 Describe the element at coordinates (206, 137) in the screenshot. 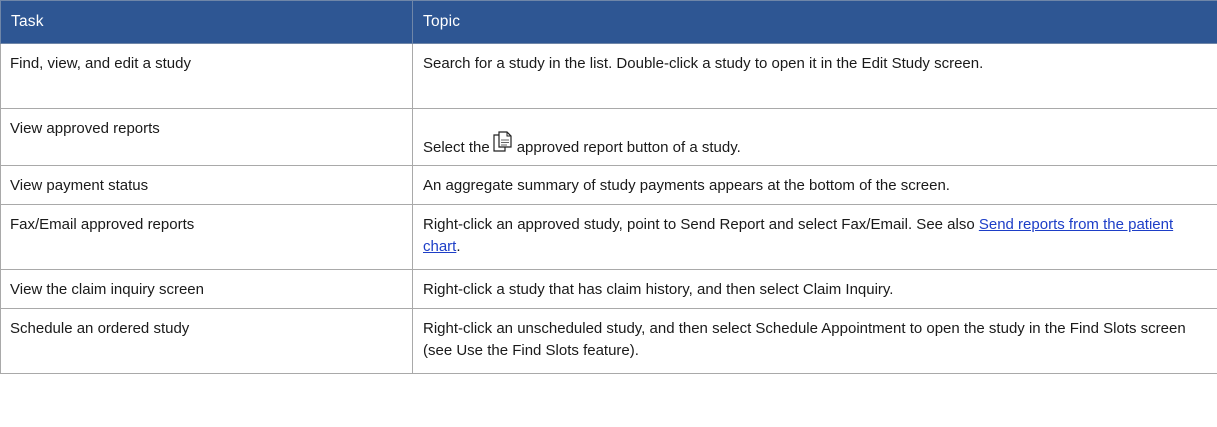

I see `task-cell: View approved reports` at that location.